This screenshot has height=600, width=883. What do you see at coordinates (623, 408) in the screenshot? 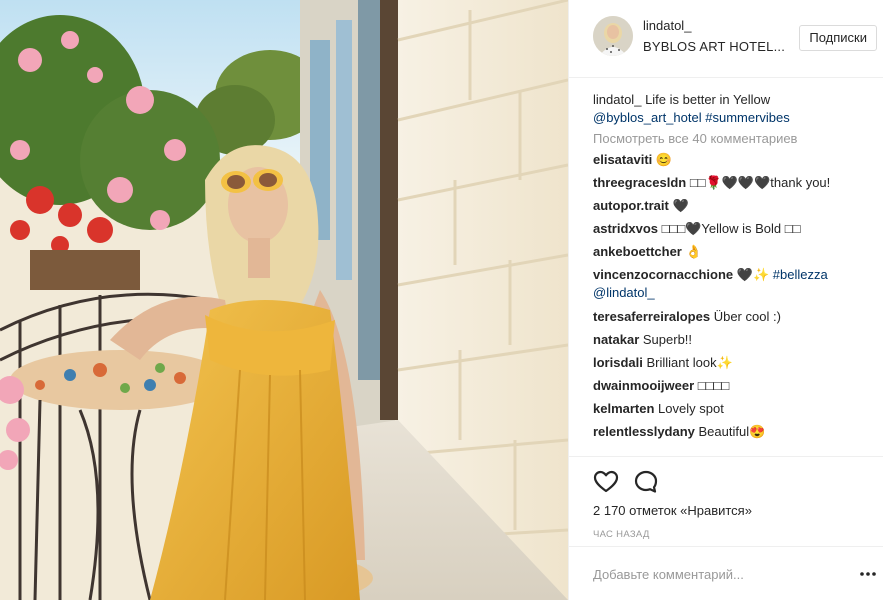
I see `comment-username: kelmarten` at bounding box center [623, 408].